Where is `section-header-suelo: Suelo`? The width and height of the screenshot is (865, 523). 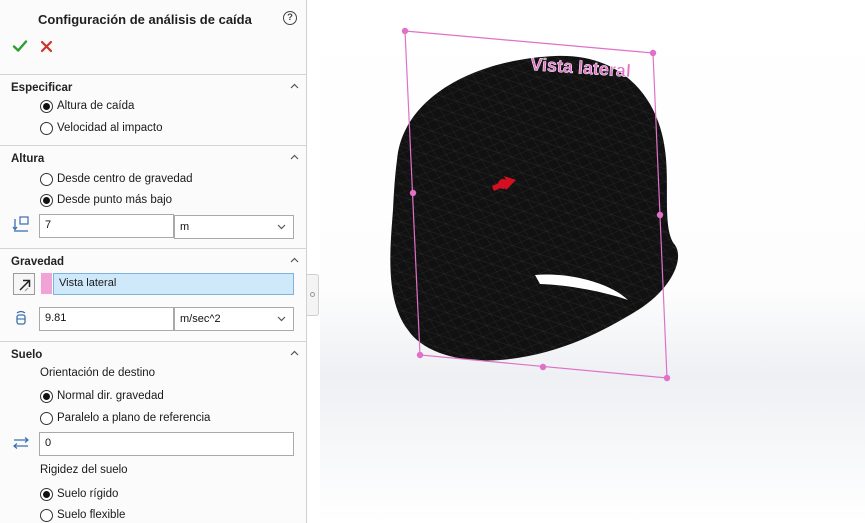
section-header-suelo: Suelo is located at coordinates (153, 353).